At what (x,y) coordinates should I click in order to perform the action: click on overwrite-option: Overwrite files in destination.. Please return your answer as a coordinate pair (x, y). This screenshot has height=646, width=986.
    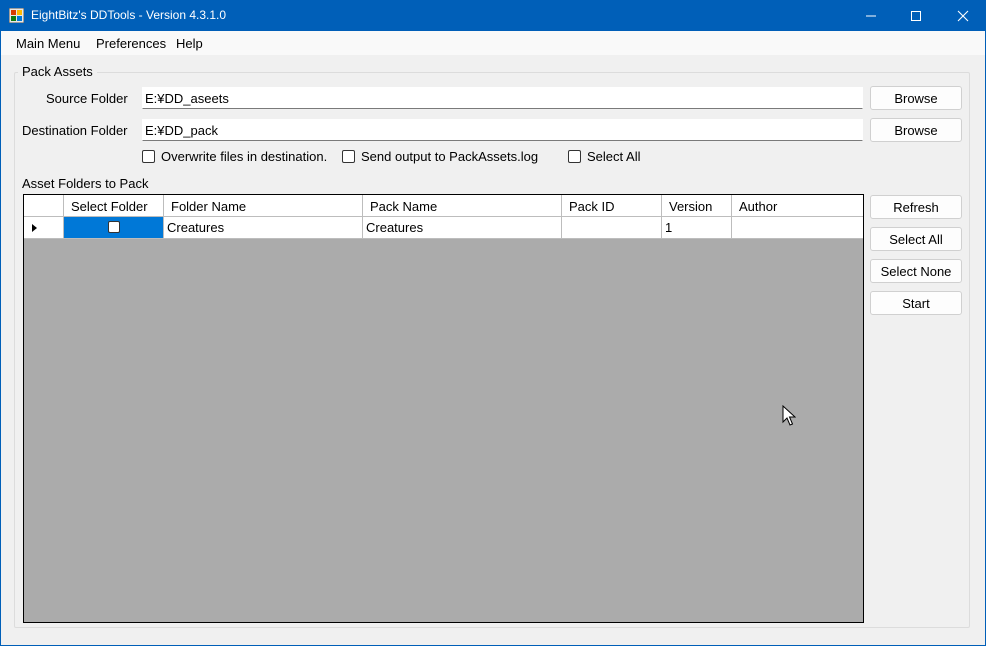
    Looking at the image, I should click on (234, 156).